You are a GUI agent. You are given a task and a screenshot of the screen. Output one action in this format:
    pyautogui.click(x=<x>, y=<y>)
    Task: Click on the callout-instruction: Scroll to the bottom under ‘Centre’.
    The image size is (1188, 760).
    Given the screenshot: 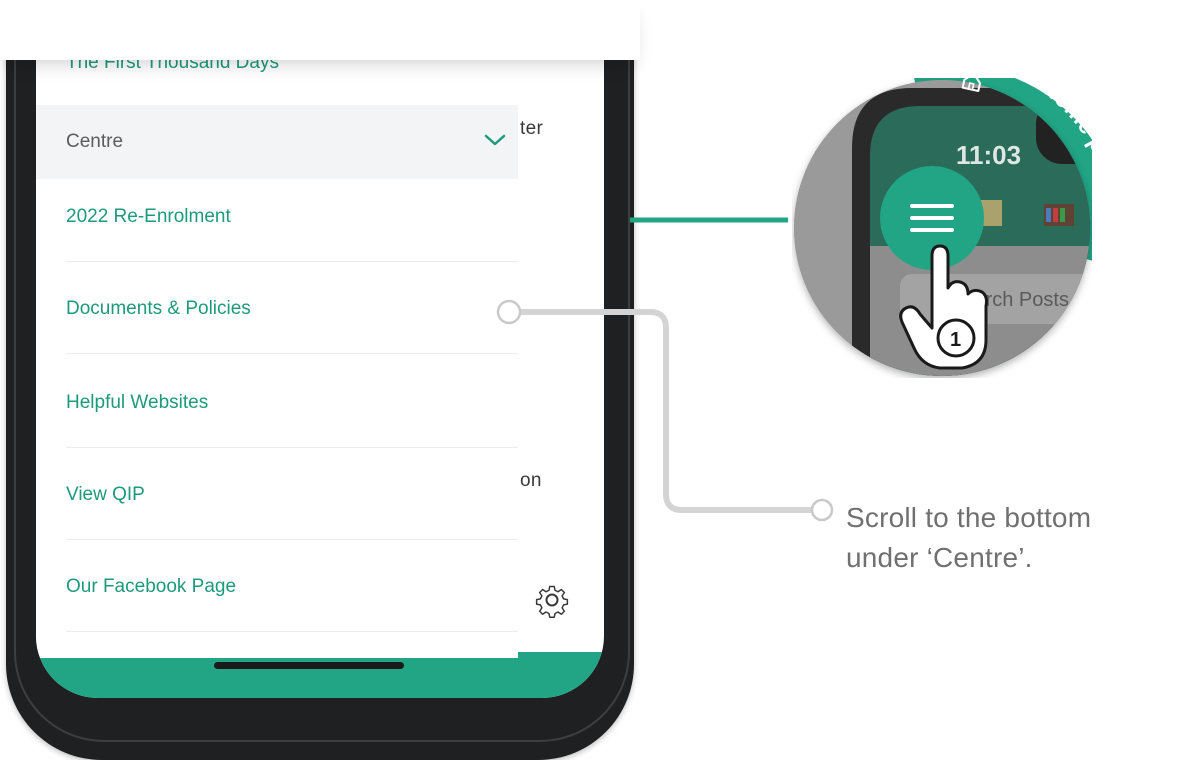 What is the action you would take?
    pyautogui.click(x=968, y=538)
    